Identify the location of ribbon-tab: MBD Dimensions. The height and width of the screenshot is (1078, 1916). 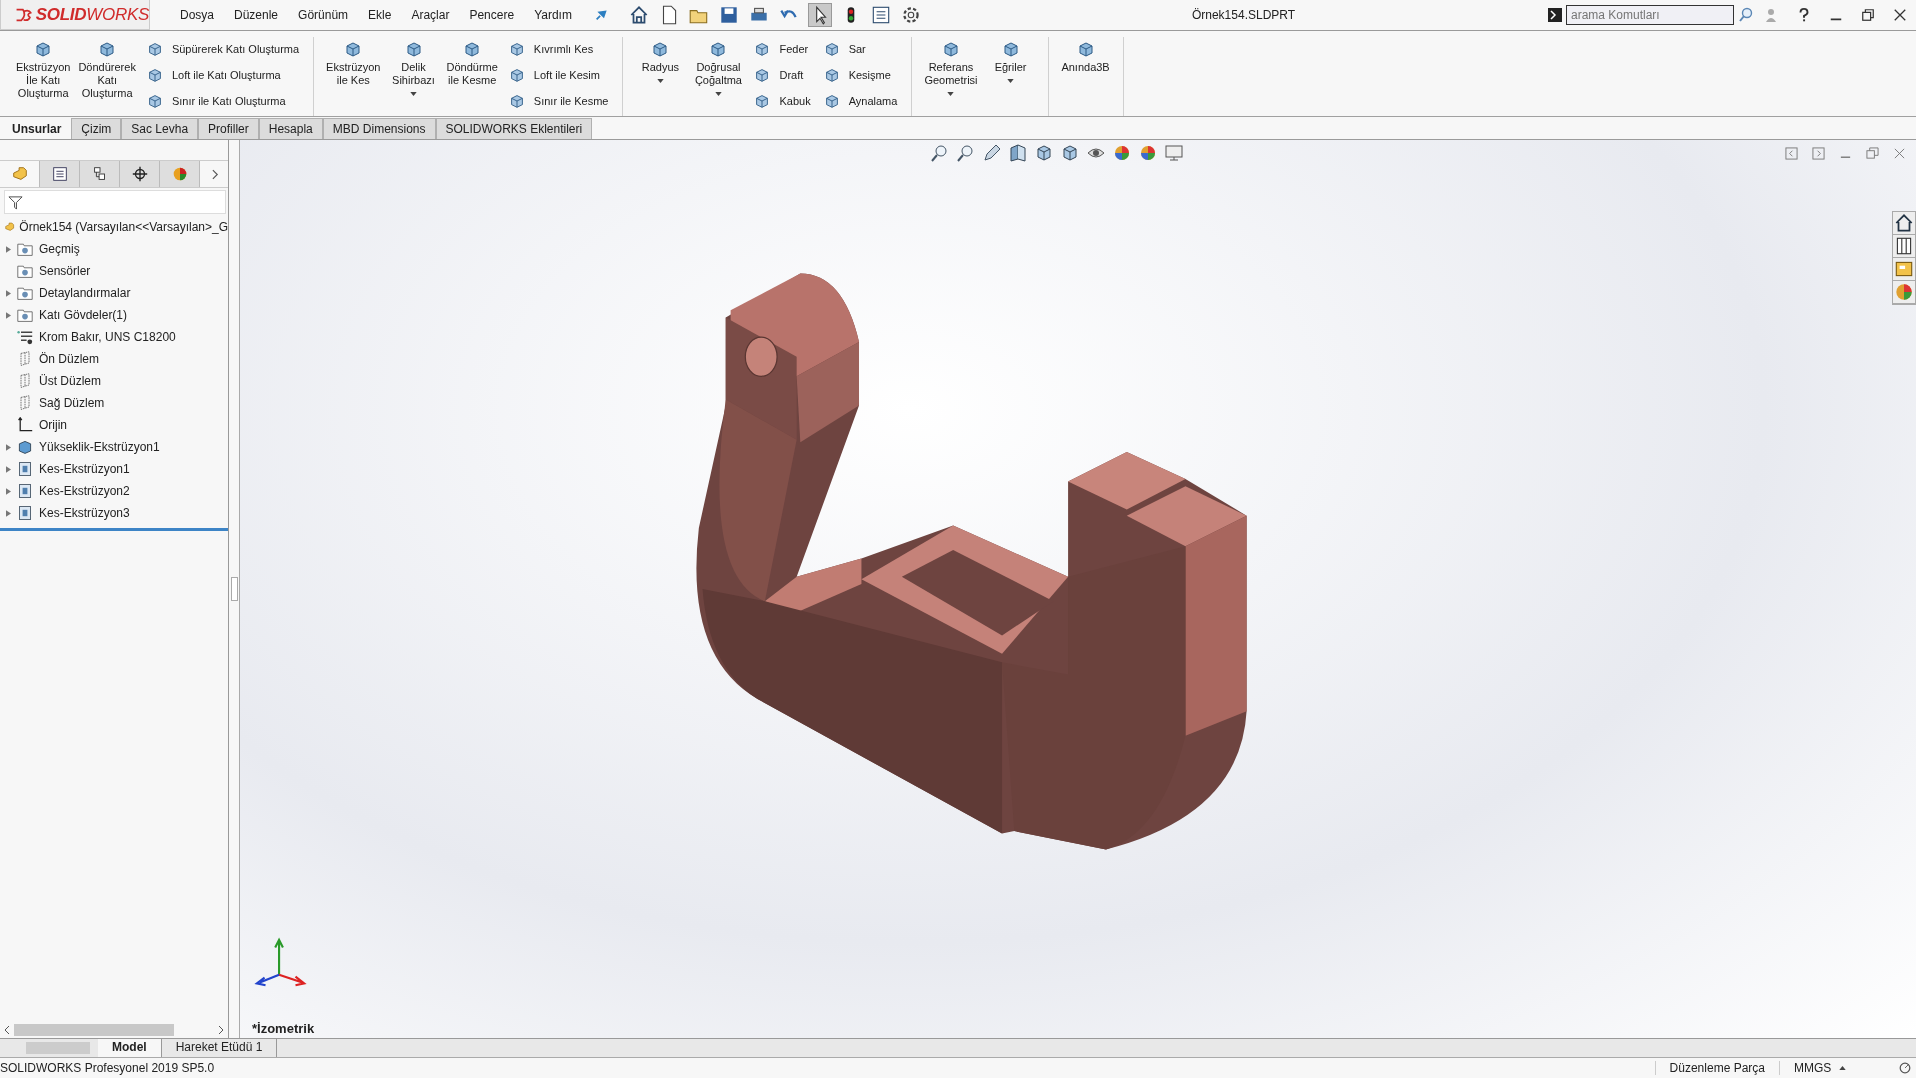
(379, 128).